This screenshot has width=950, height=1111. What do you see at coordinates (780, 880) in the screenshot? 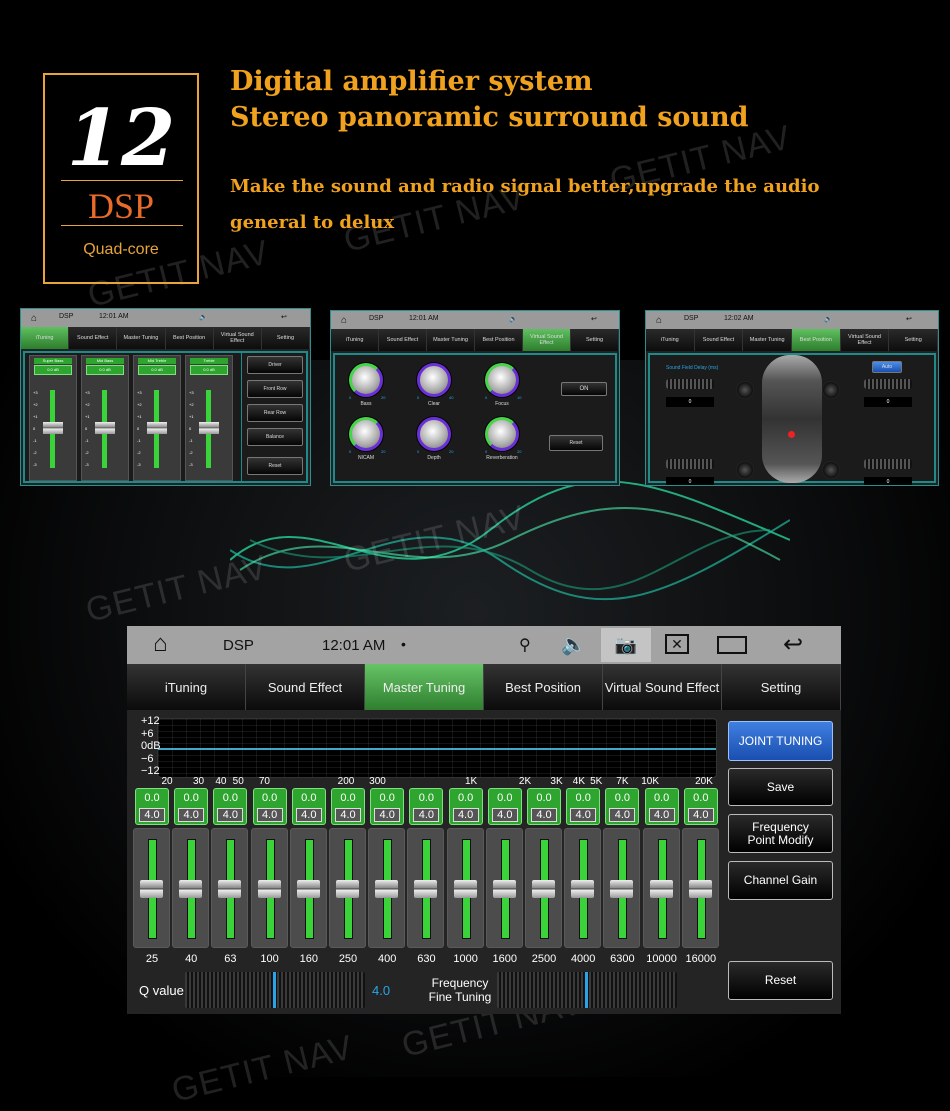
I see `channel-gain-button: Channel Gain` at bounding box center [780, 880].